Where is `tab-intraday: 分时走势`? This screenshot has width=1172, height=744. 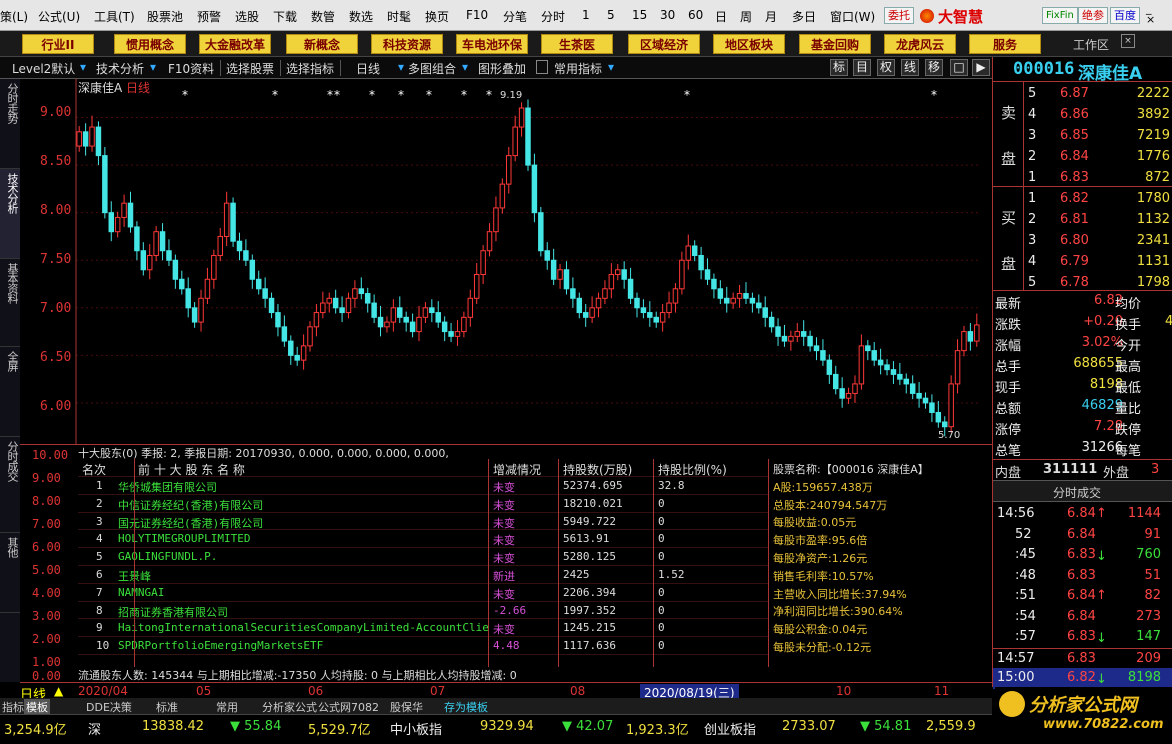
tab-intraday: 分时走势 is located at coordinates (10, 124).